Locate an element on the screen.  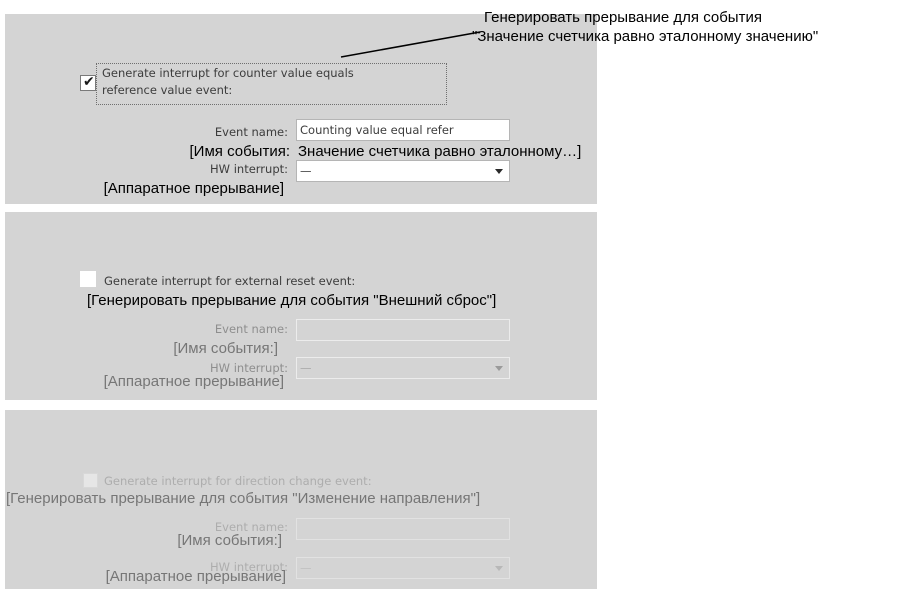
external-reset-event-checkbox is located at coordinates (88, 279).